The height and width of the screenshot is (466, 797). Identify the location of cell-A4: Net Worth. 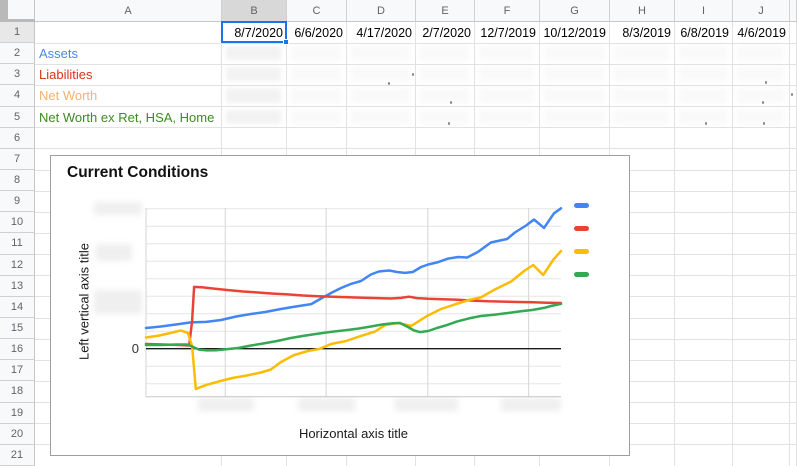
(128, 95).